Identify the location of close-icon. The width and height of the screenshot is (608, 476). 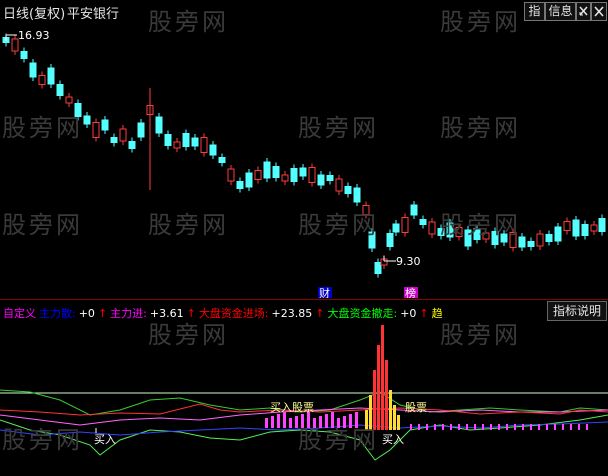
(599, 11).